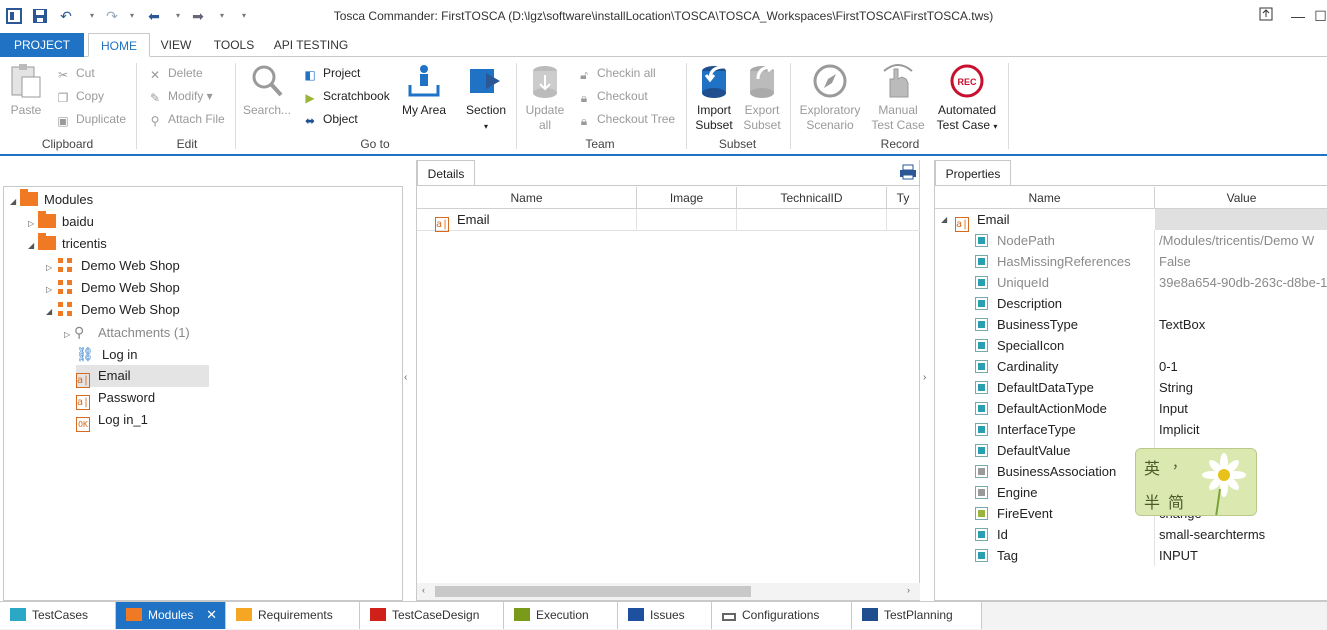 Image resolution: width=1327 pixels, height=630 pixels. I want to click on property-value: INPUT, so click(1243, 555).